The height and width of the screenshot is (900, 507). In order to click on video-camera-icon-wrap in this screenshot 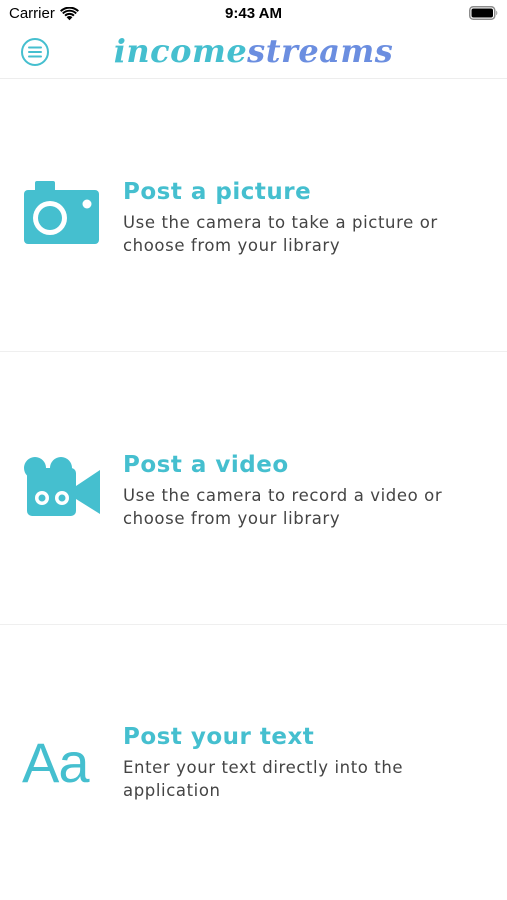, I will do `click(62, 489)`.